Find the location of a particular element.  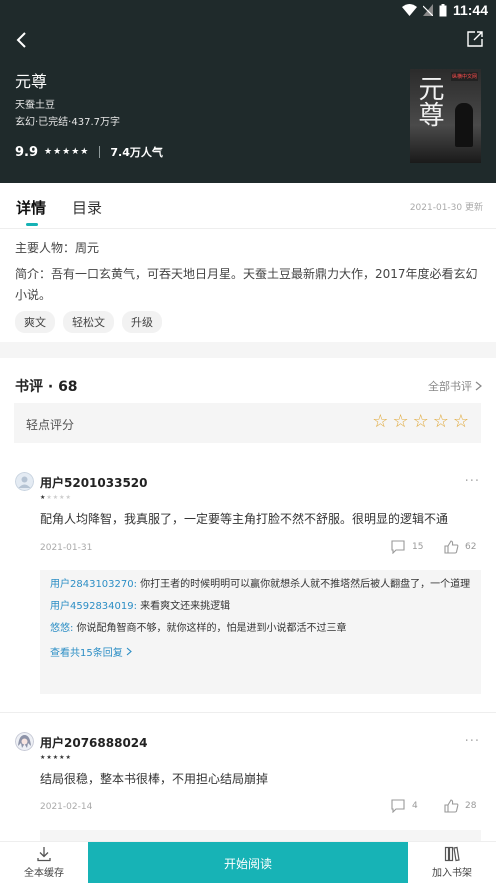

review-username: 用户5201033520 is located at coordinates (94, 482).